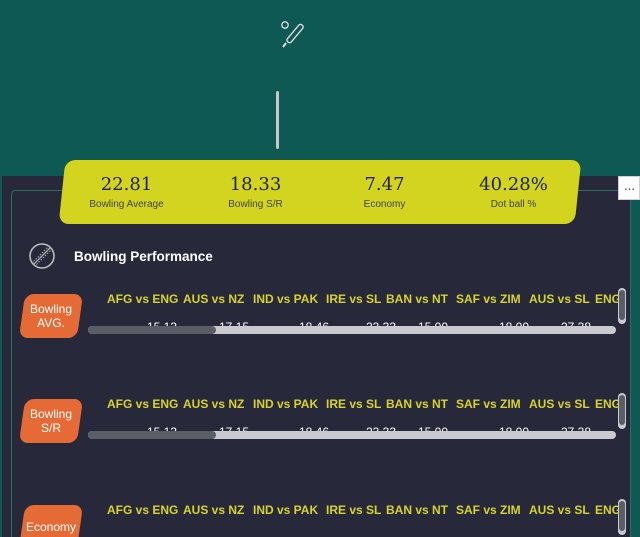  Describe the element at coordinates (277, 120) in the screenshot. I see `hero-divider` at that location.